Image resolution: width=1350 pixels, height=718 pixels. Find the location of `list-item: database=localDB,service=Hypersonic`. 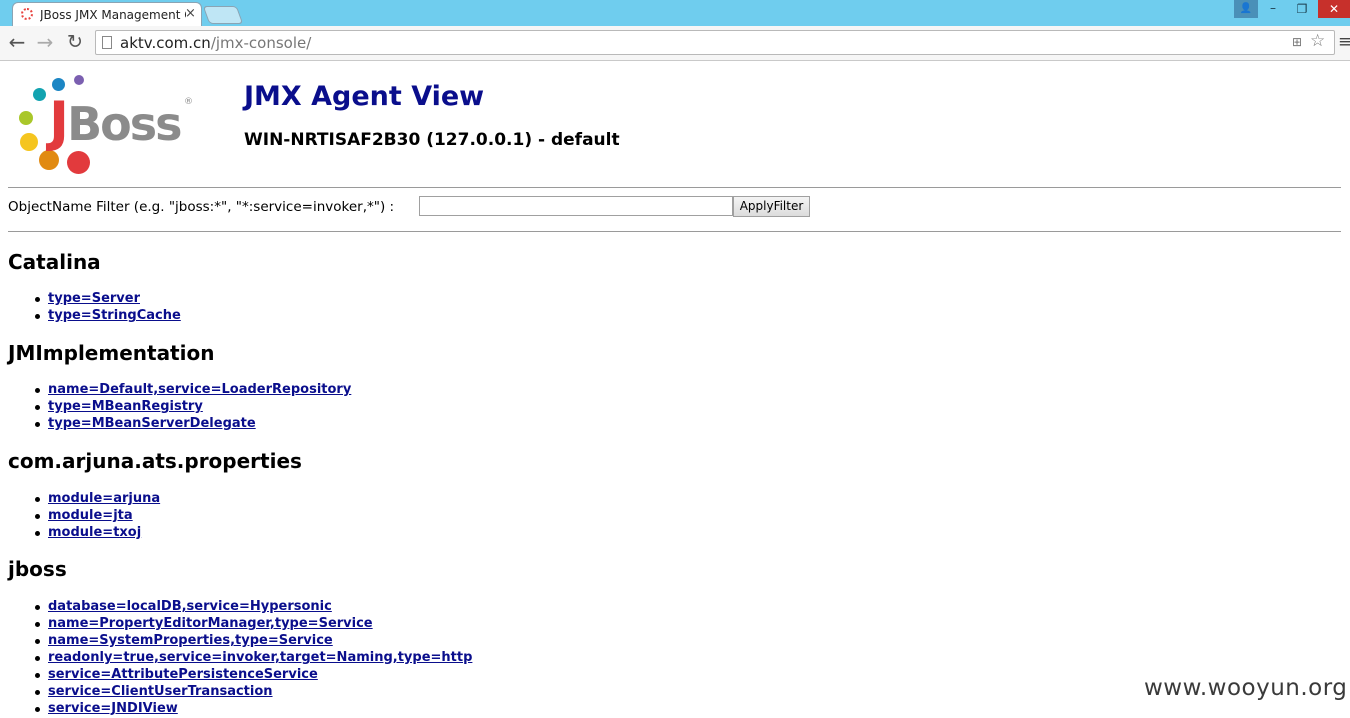

list-item: database=localDB,service=Hypersonic is located at coordinates (253, 606).